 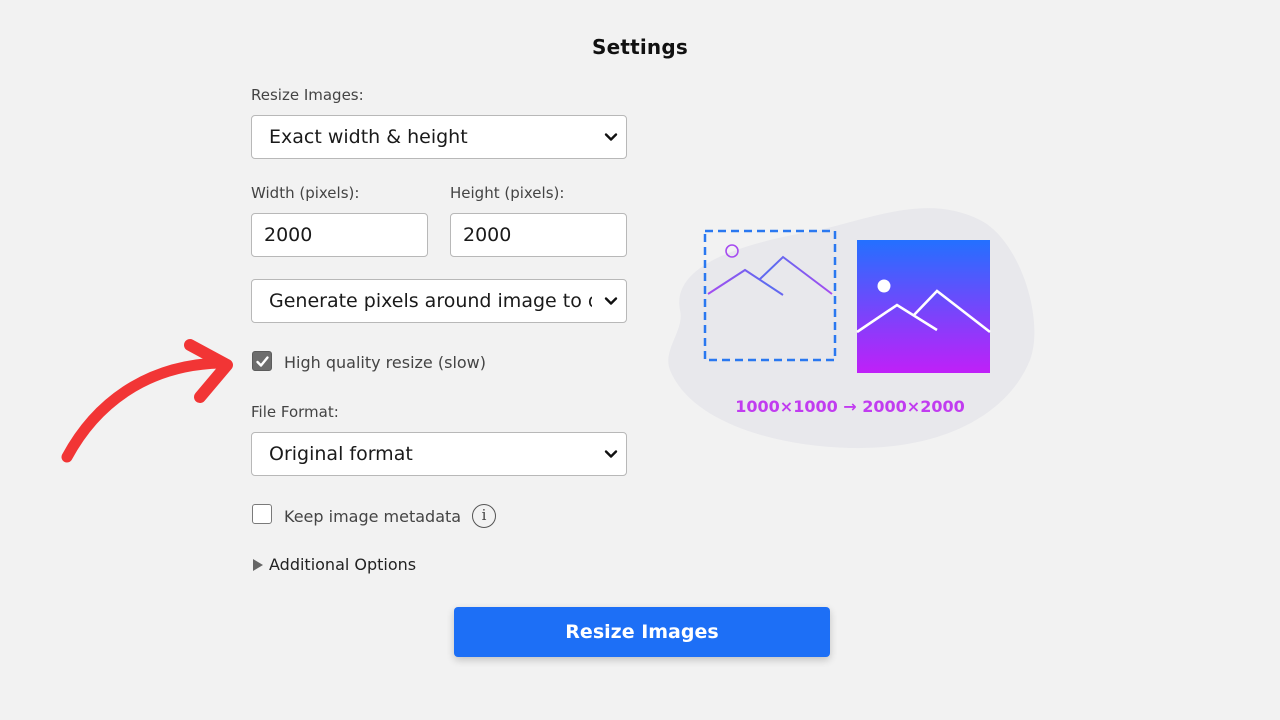 I want to click on page-title: Settings, so click(x=639, y=47).